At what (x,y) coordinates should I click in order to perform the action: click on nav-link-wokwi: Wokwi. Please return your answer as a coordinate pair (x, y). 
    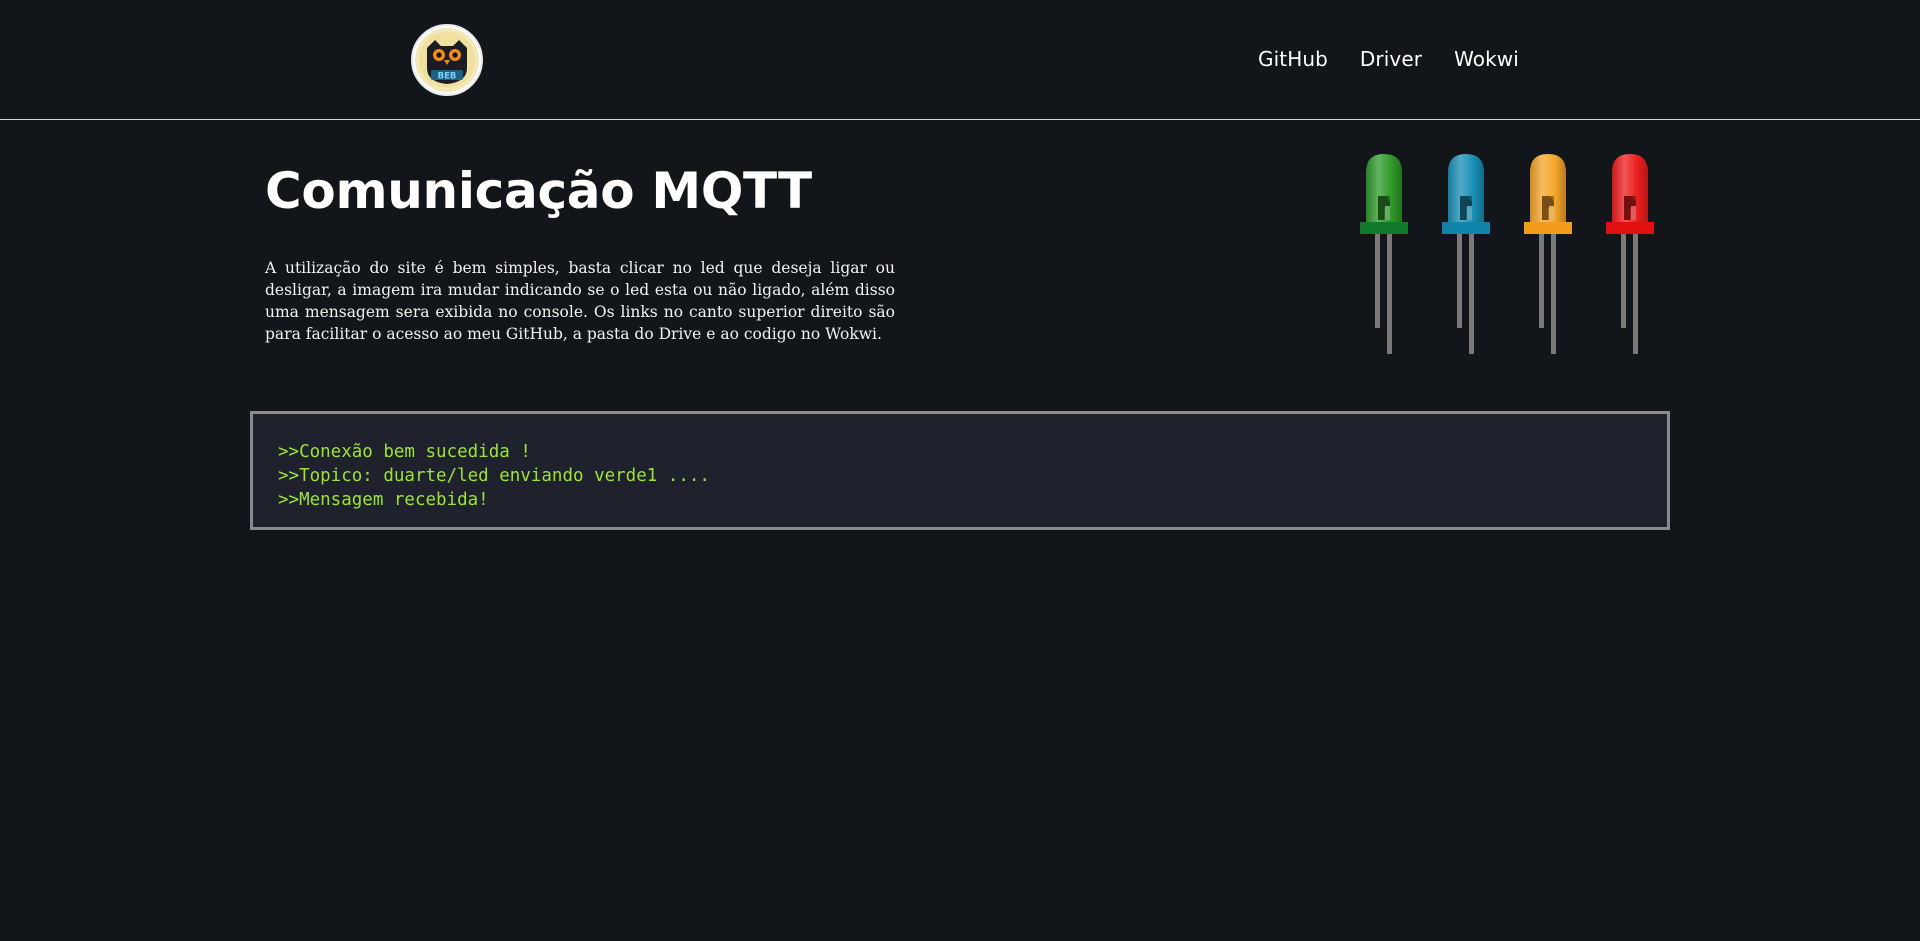
    Looking at the image, I should click on (1486, 59).